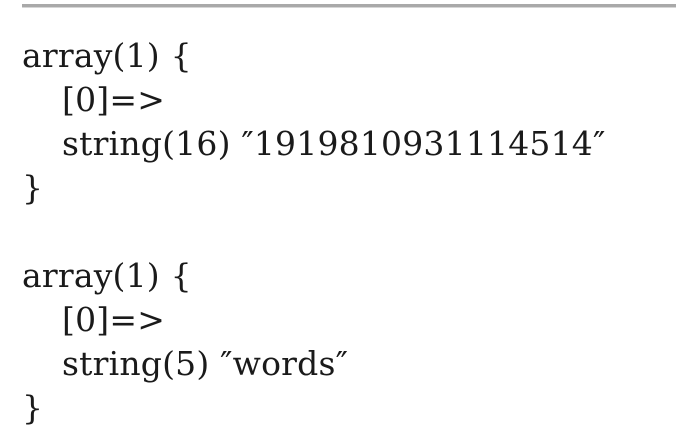 The width and height of the screenshot is (676, 442). What do you see at coordinates (205, 363) in the screenshot?
I see `array-value: string(5) ″words″` at bounding box center [205, 363].